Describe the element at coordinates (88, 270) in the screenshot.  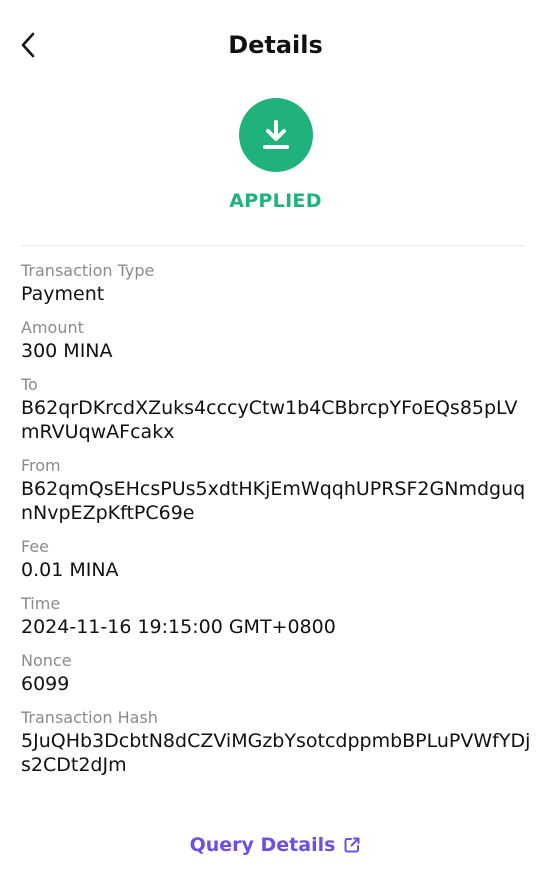
I see `field-label: Transaction Type` at that location.